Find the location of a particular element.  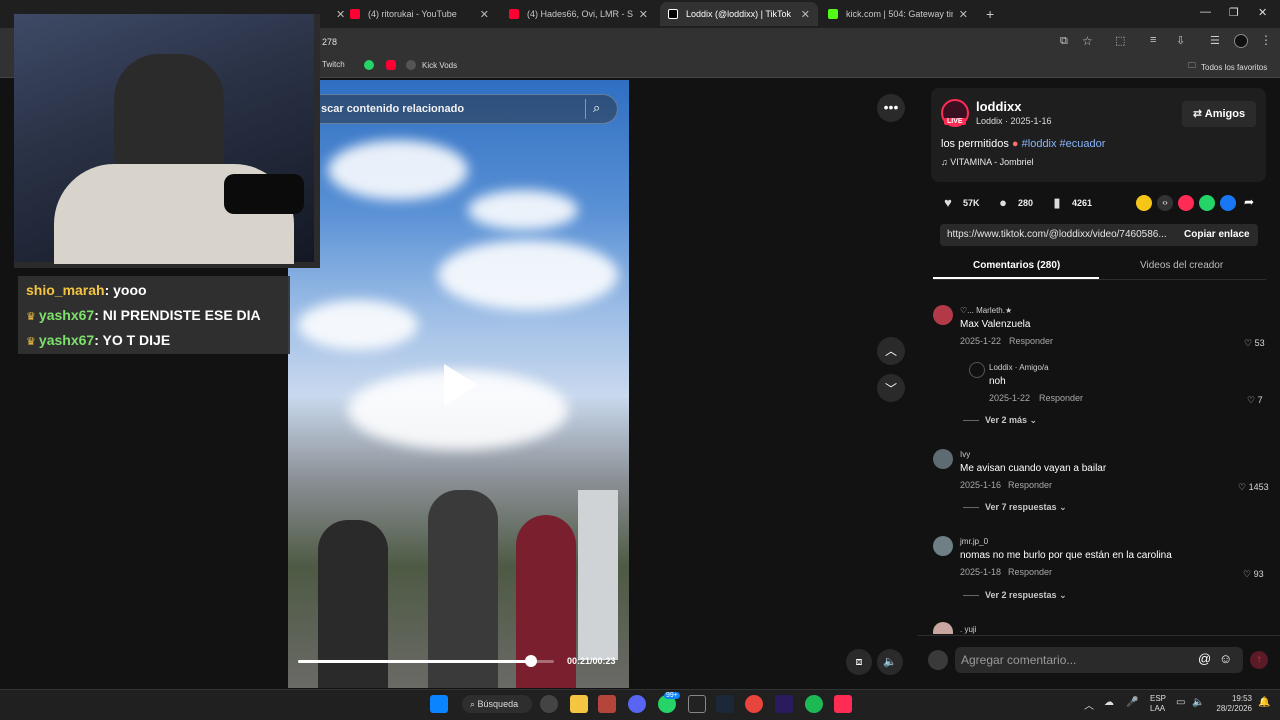

discord-icon is located at coordinates (637, 704).